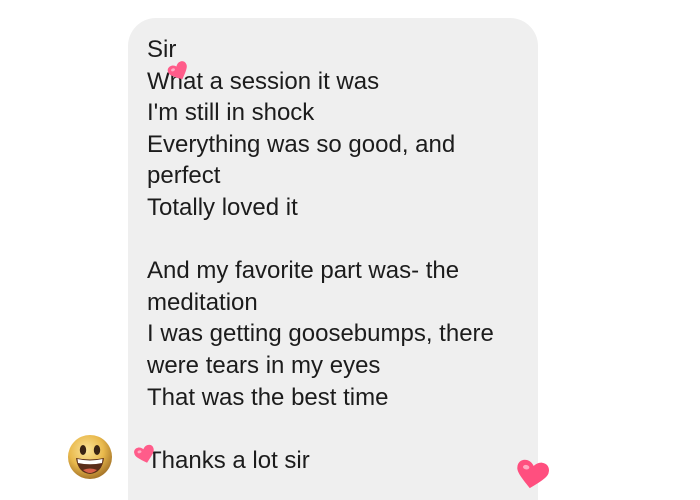  I want to click on message-line: Totally loved it, so click(222, 207).